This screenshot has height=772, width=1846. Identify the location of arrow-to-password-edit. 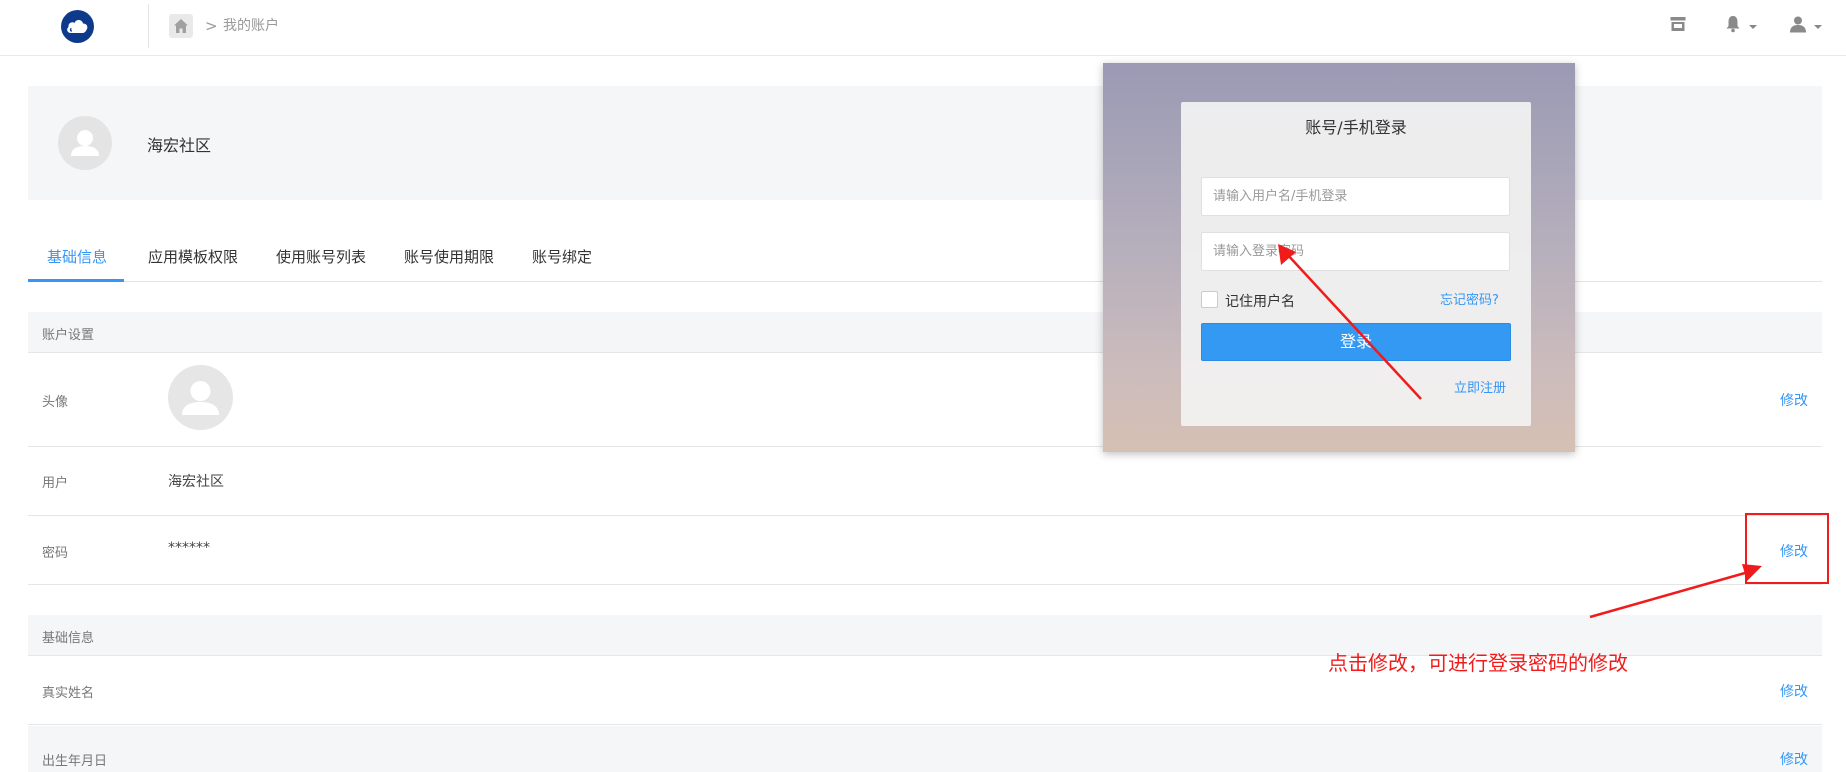
(1675, 591).